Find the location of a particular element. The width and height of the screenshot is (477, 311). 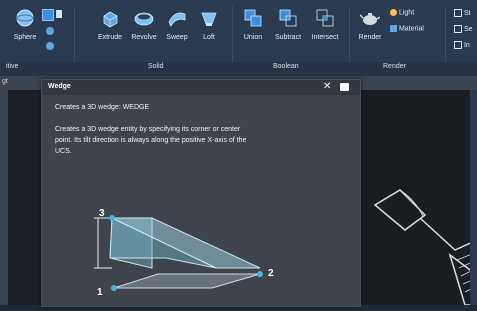

revolve-button: Revolve is located at coordinates (144, 24).